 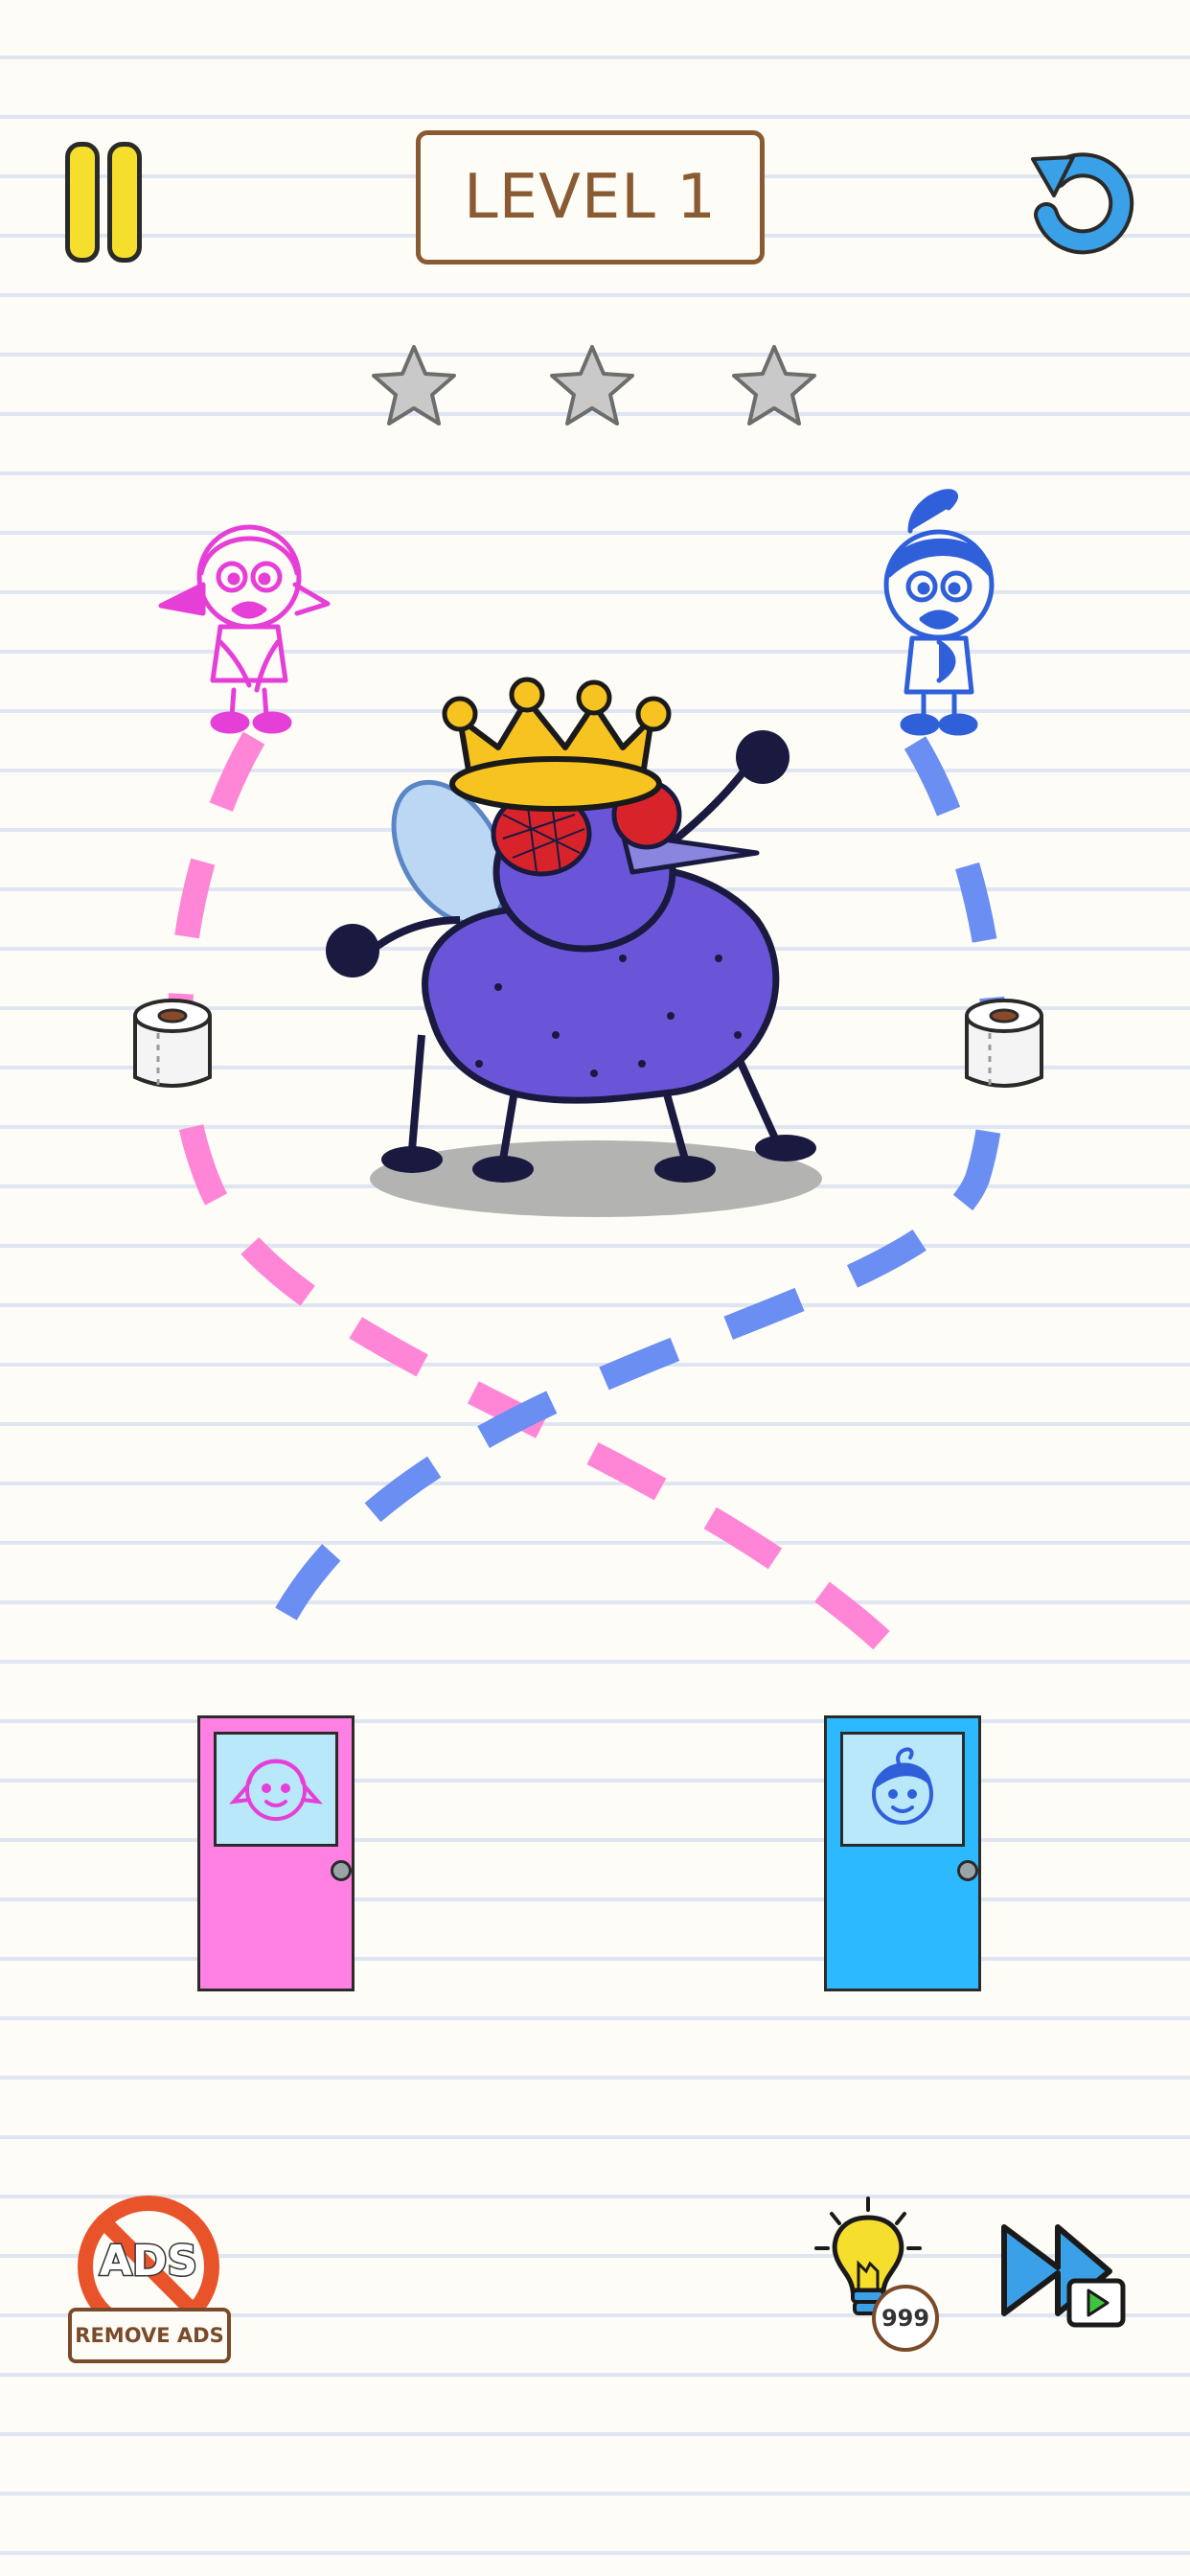 I want to click on boy-door, so click(x=903, y=1853).